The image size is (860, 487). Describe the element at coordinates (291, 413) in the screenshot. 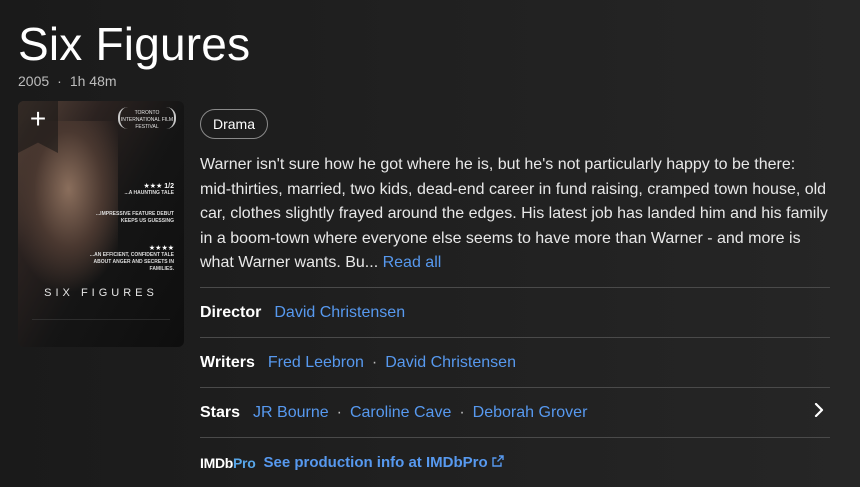

I see `star-link: JR Bourne` at that location.